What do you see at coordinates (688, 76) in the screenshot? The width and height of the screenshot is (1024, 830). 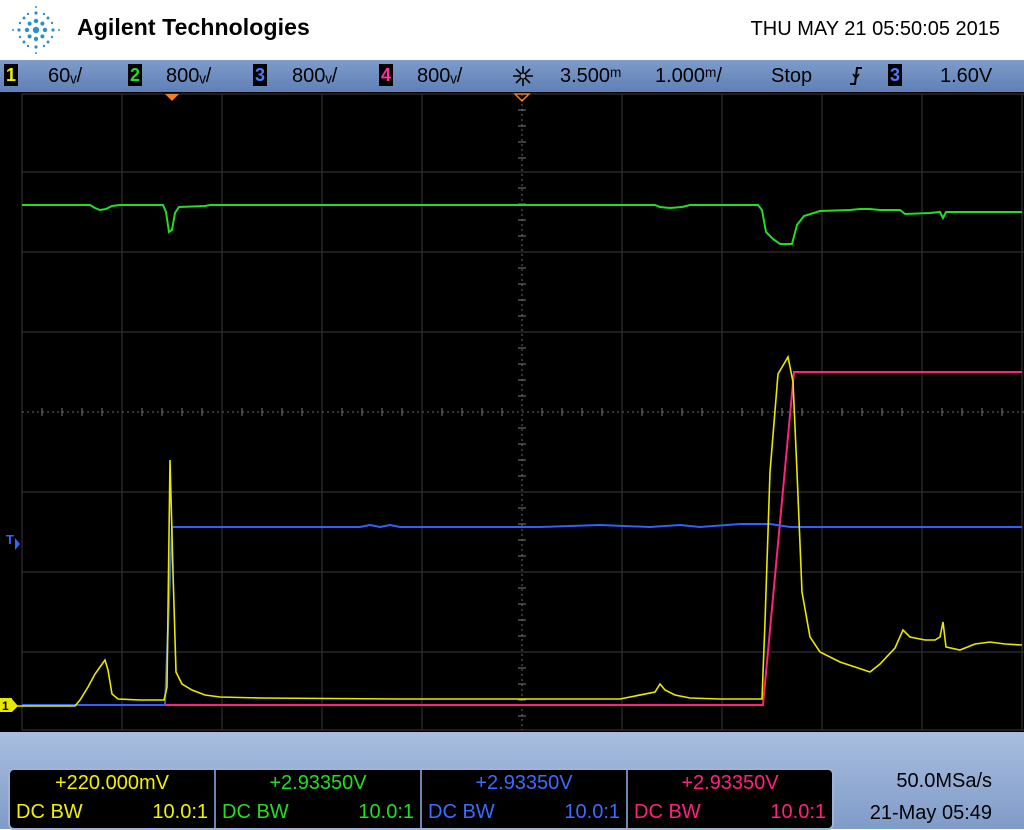 I see `timebase-value: 1.000ᵐ/` at bounding box center [688, 76].